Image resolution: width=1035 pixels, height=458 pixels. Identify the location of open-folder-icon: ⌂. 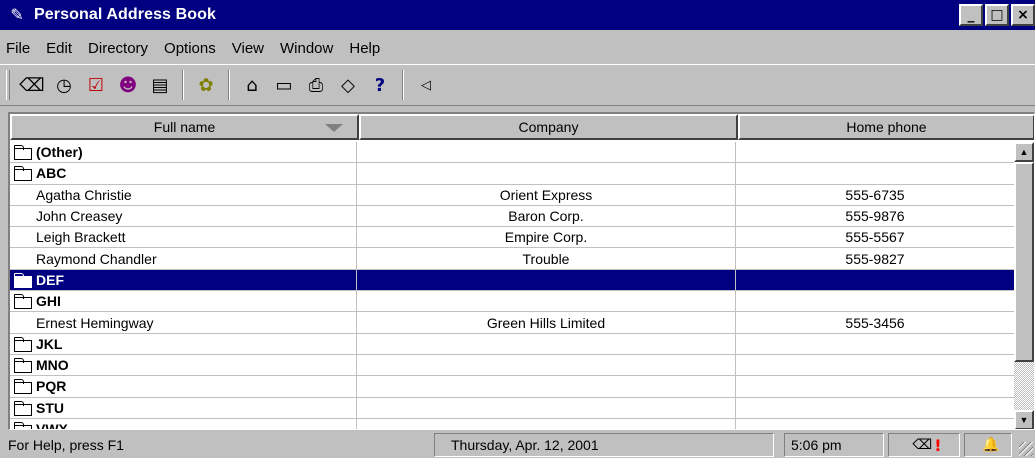
(252, 85).